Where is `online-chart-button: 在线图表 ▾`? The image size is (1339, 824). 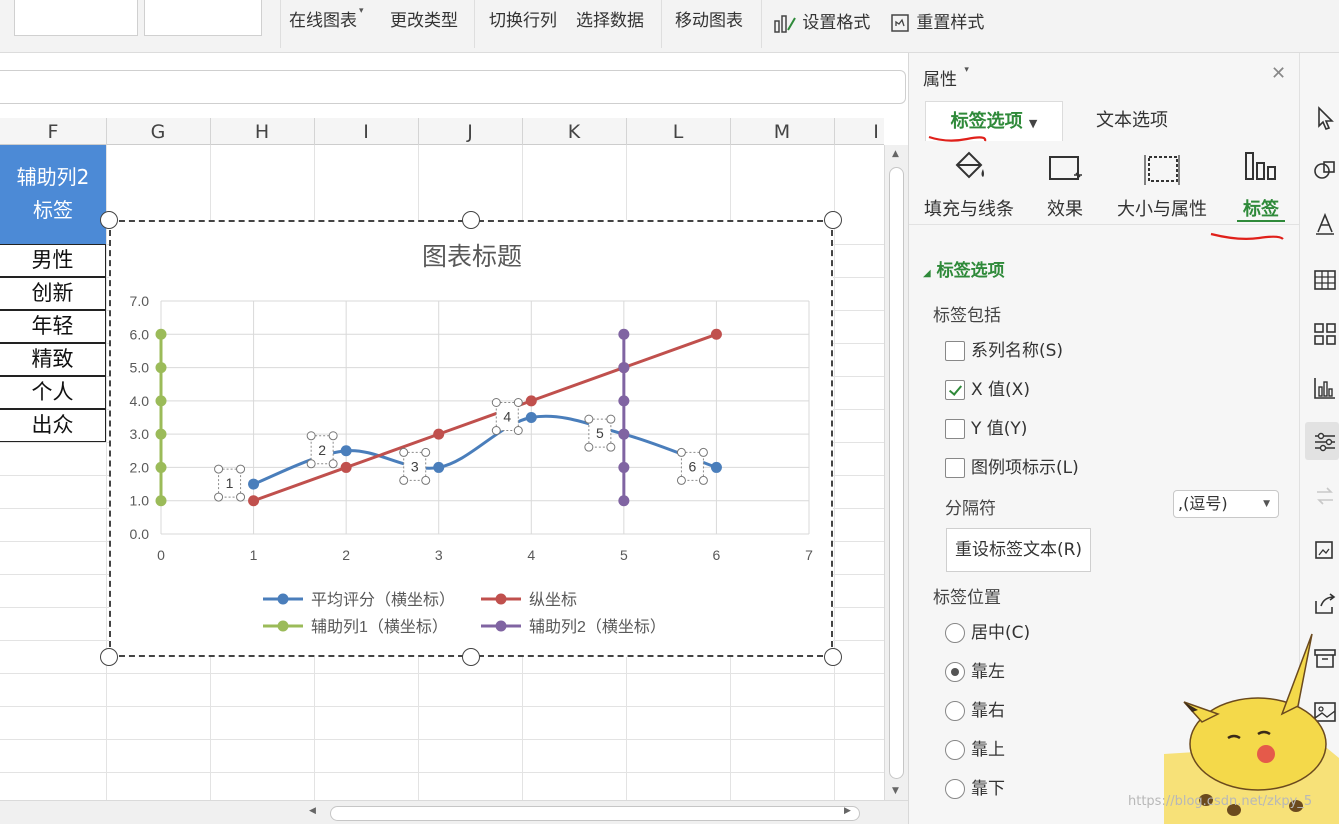
online-chart-button: 在线图表 ▾ is located at coordinates (326, 18).